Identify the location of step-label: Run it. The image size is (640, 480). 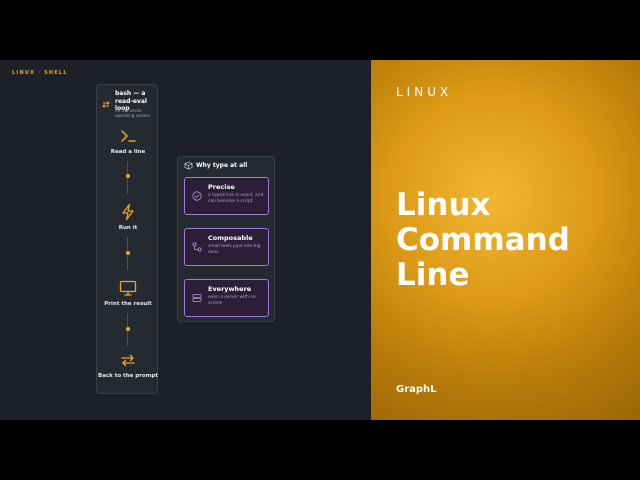
(128, 228).